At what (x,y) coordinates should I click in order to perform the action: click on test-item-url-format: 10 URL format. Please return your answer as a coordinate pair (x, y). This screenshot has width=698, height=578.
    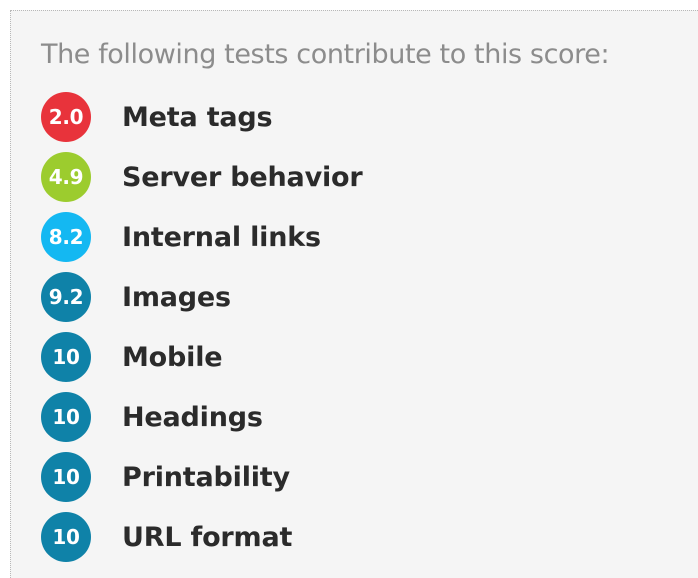
    Looking at the image, I should click on (202, 537).